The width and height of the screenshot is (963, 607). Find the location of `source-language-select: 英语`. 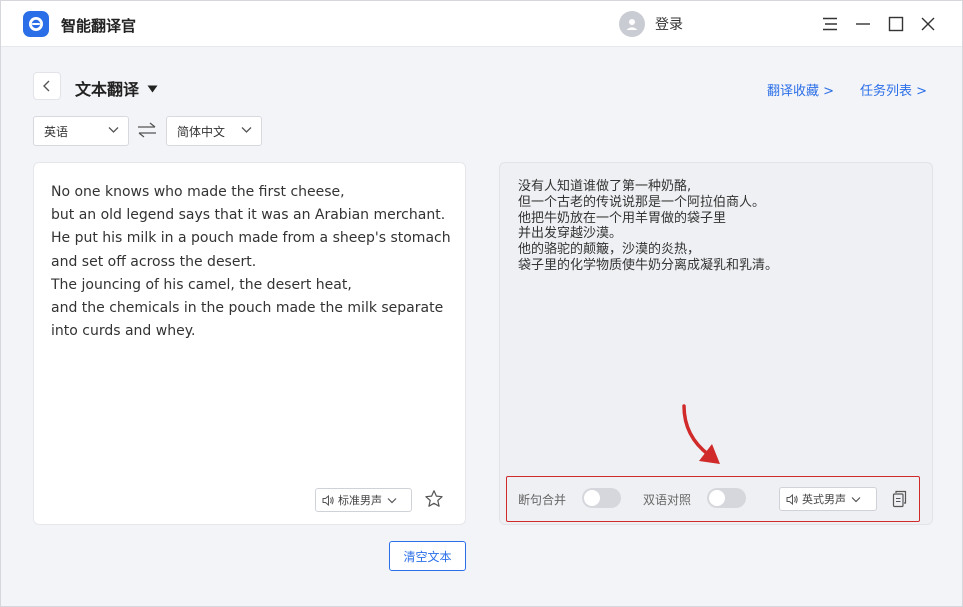

source-language-select: 英语 is located at coordinates (81, 131).